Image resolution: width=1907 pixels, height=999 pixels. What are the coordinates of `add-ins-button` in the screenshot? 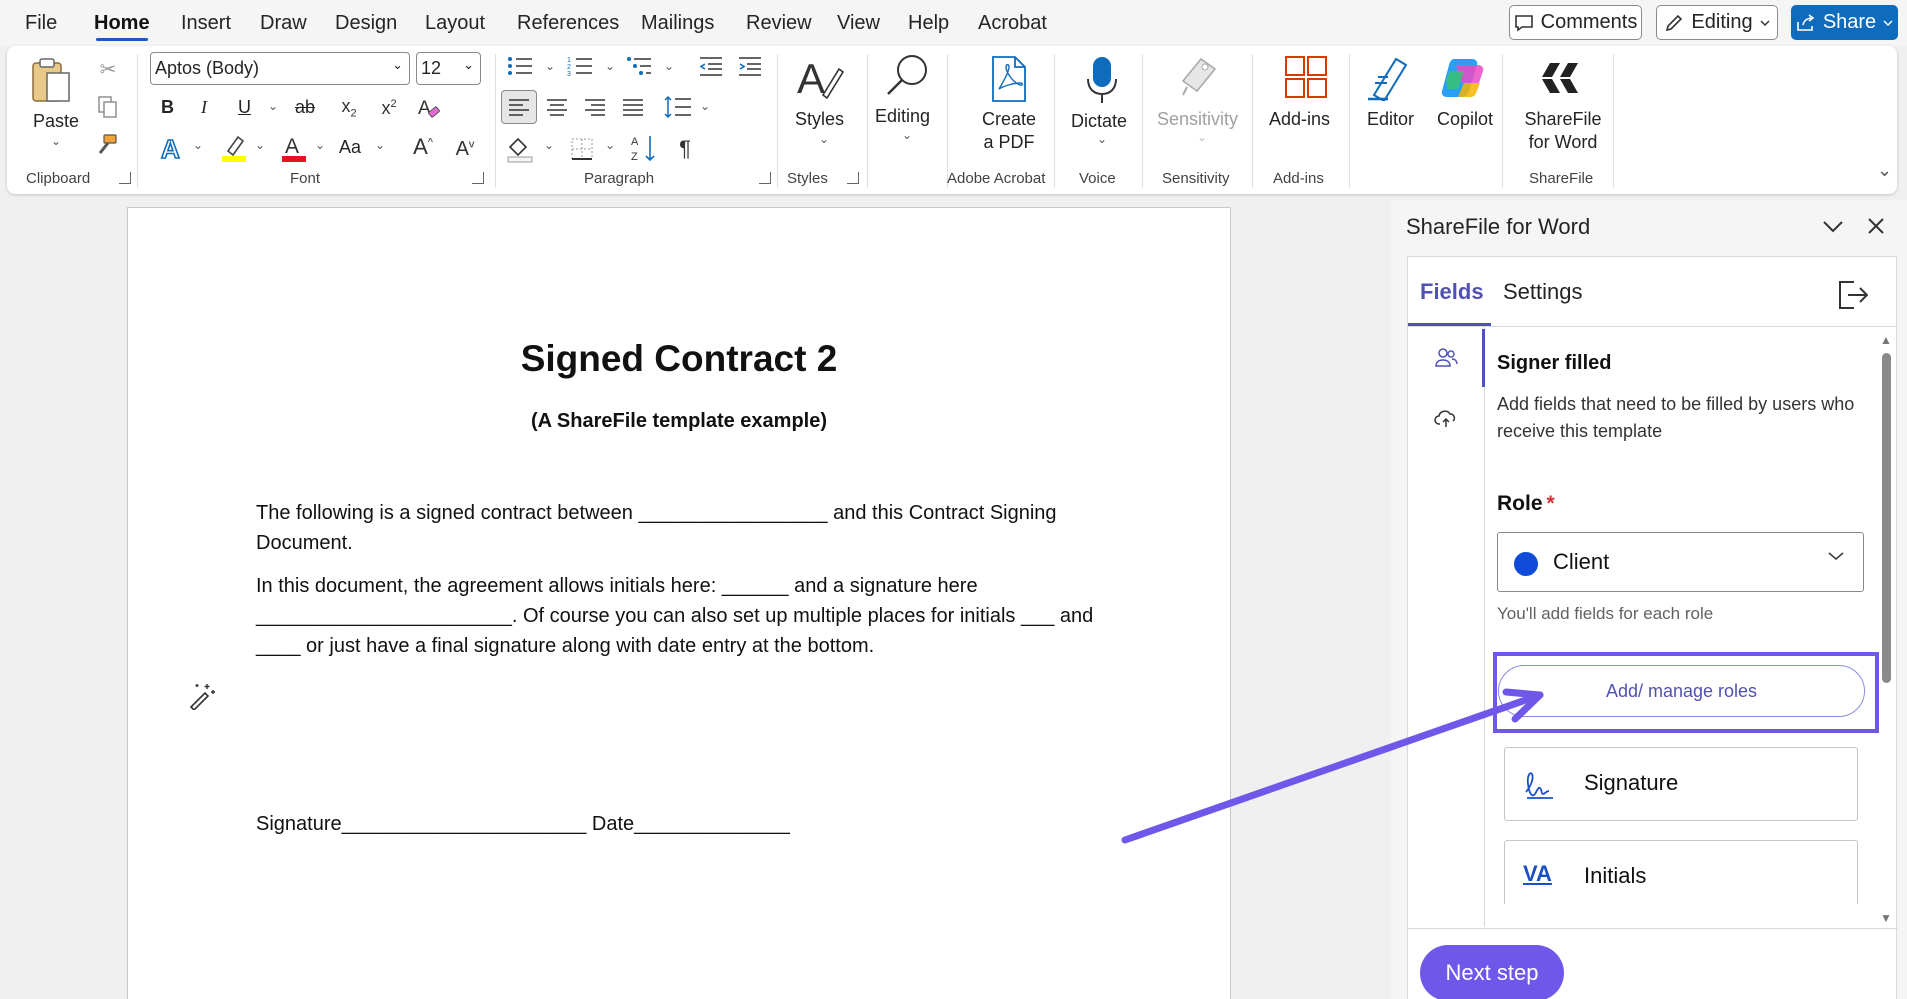 It's located at (1306, 77).